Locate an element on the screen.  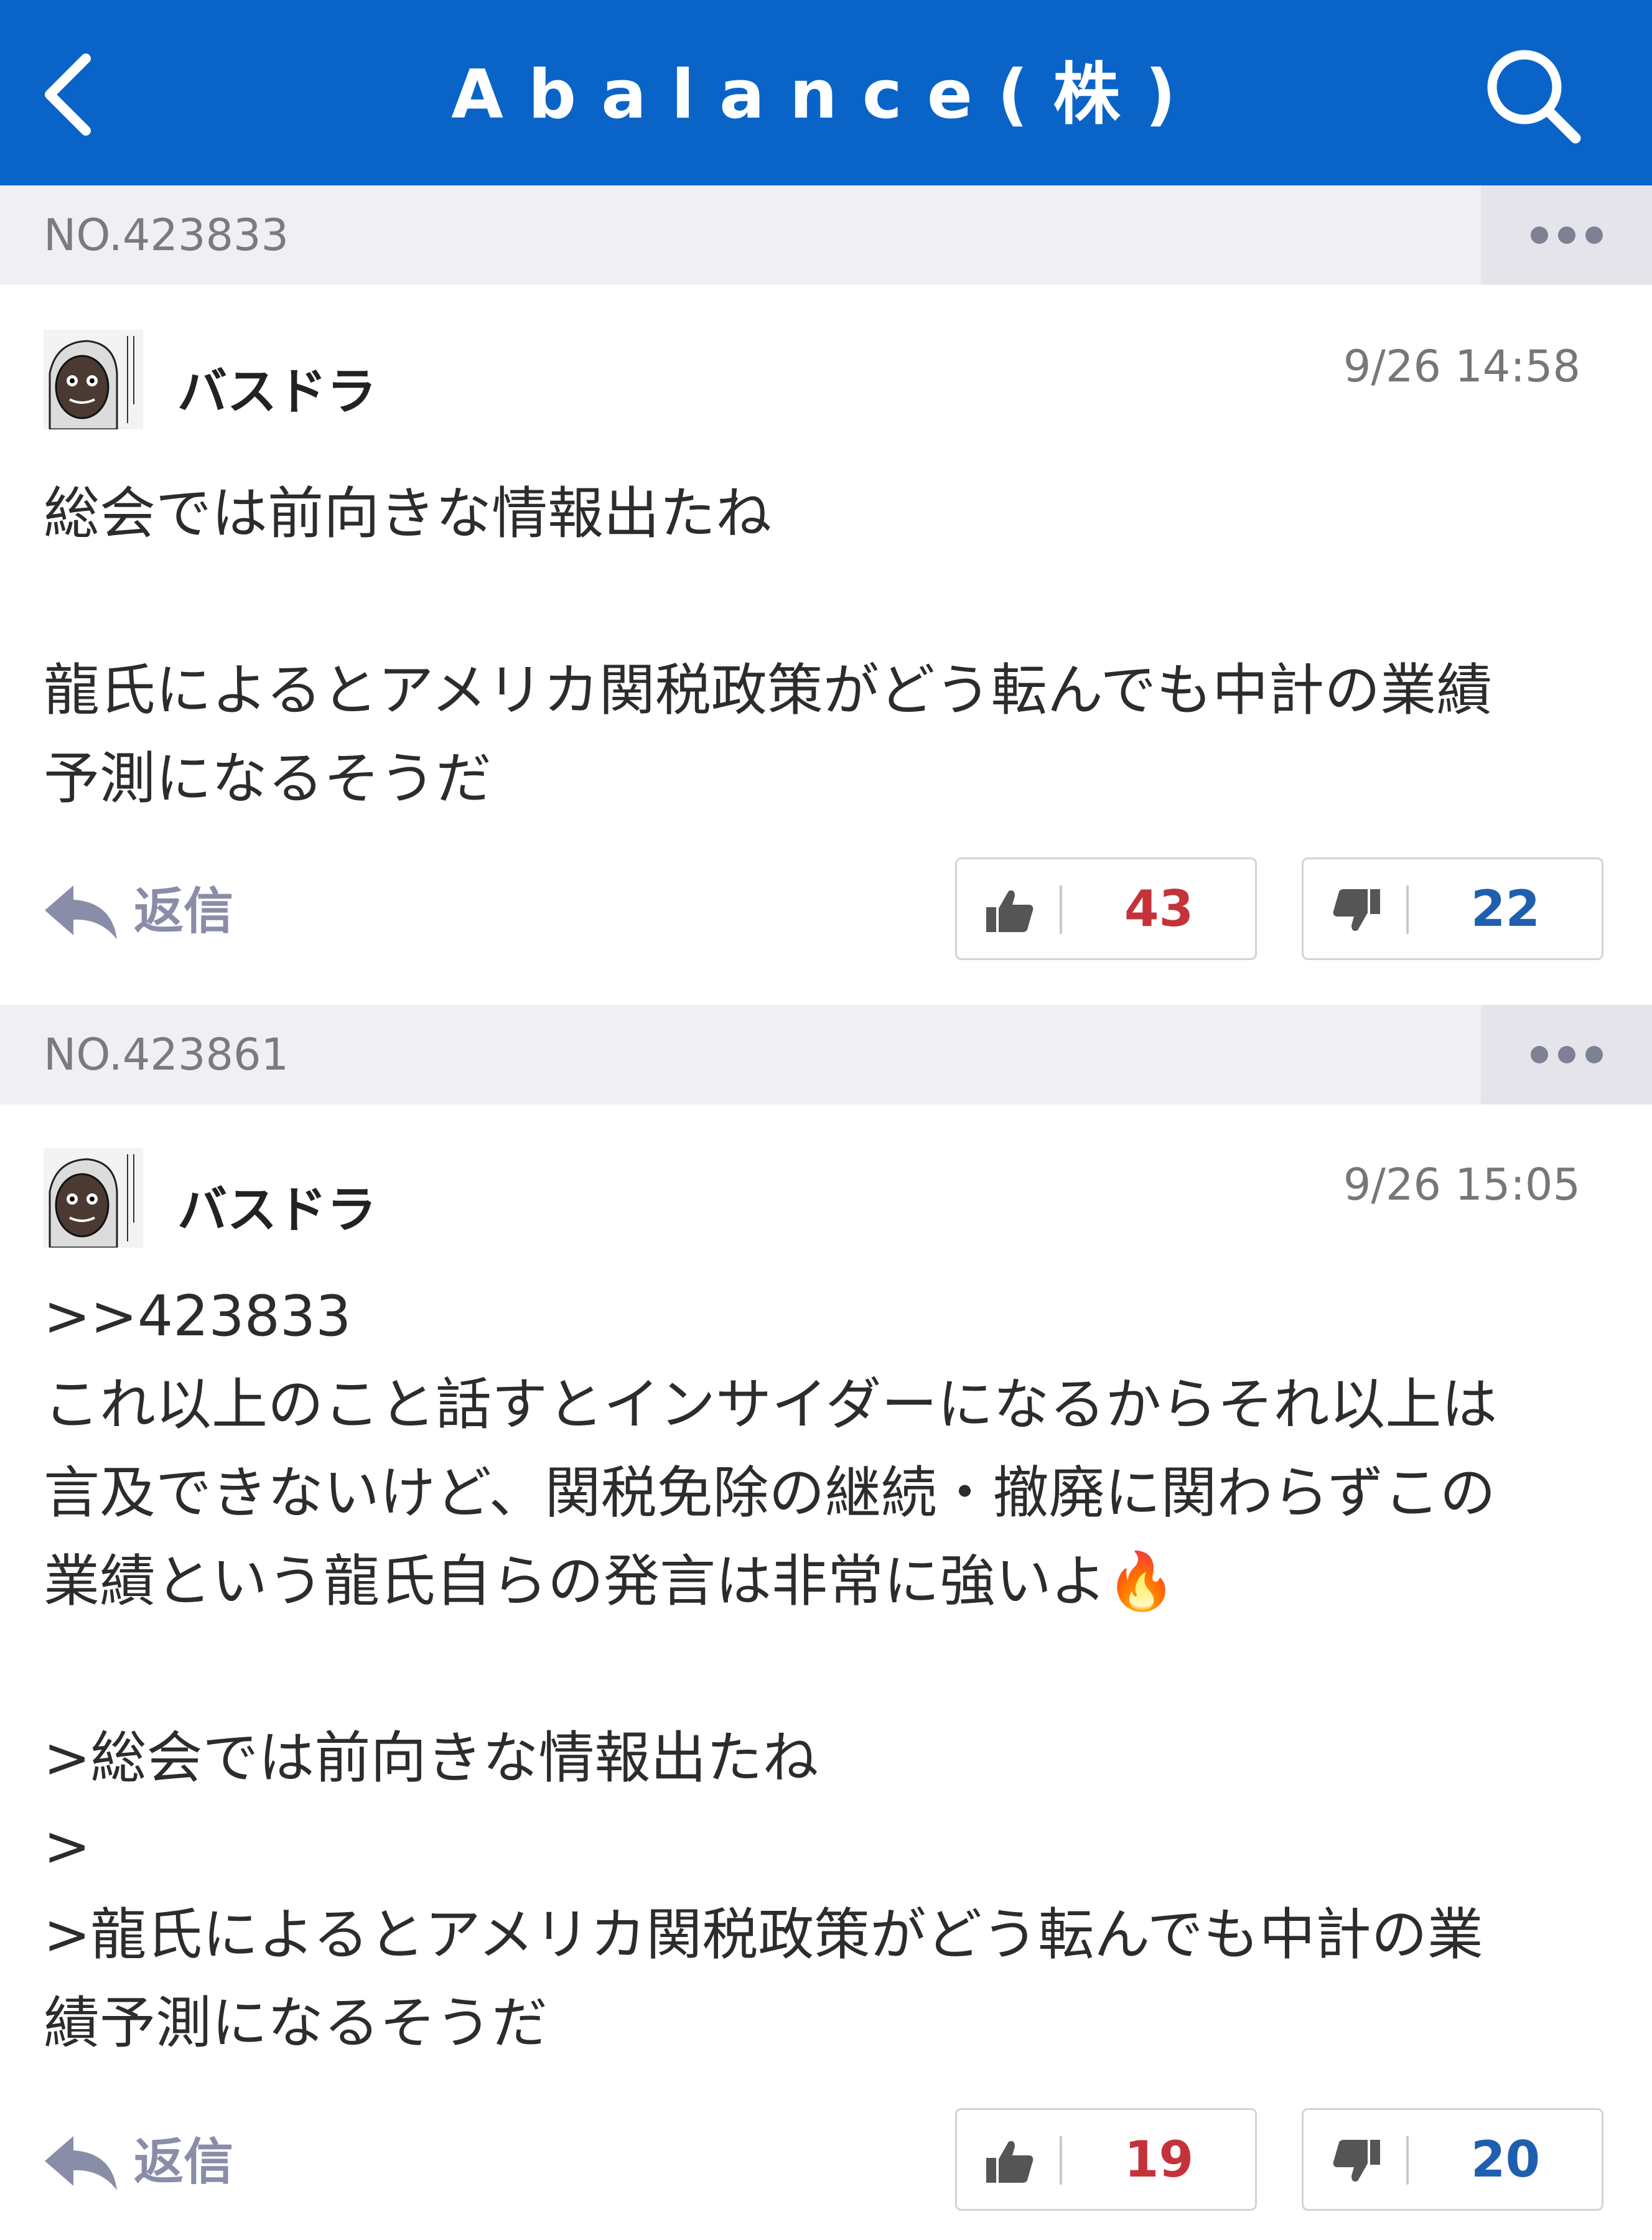
post-timestamp: 9/26 14:58 is located at coordinates (1461, 366).